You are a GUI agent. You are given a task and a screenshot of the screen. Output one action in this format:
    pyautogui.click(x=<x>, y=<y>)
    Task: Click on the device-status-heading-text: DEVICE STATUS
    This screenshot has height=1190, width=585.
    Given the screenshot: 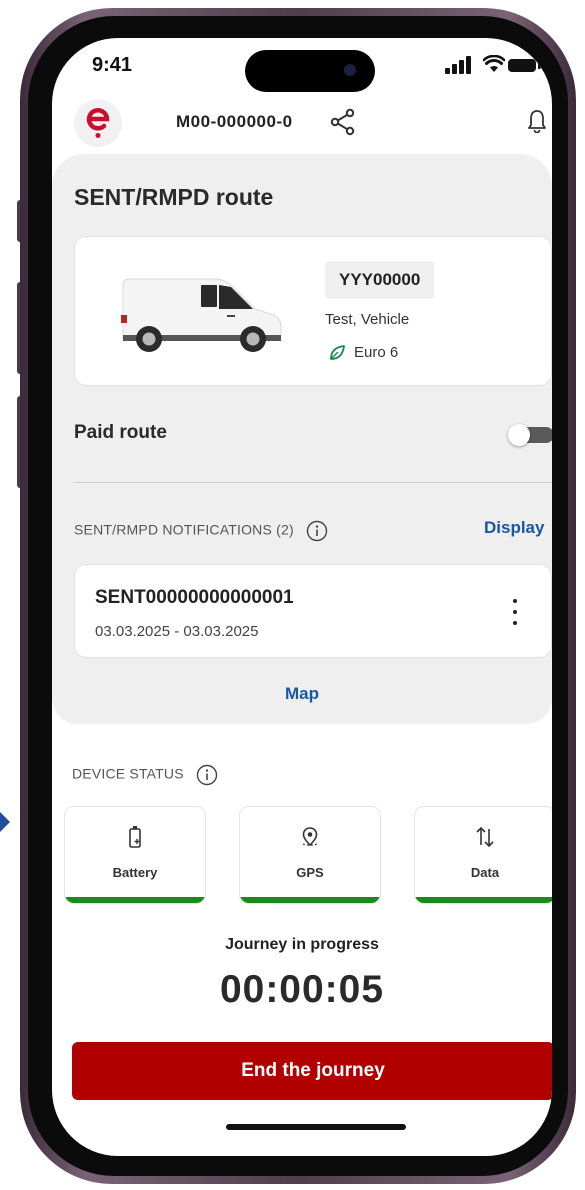 What is the action you would take?
    pyautogui.click(x=128, y=773)
    